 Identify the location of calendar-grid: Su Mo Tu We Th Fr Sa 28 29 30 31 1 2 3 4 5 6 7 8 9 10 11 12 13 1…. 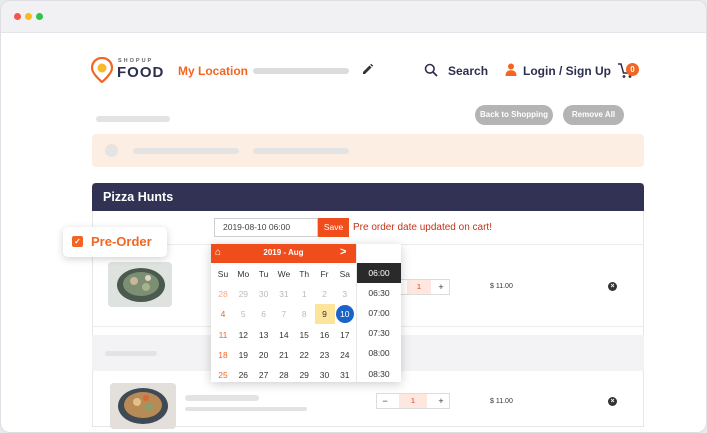
(283, 324).